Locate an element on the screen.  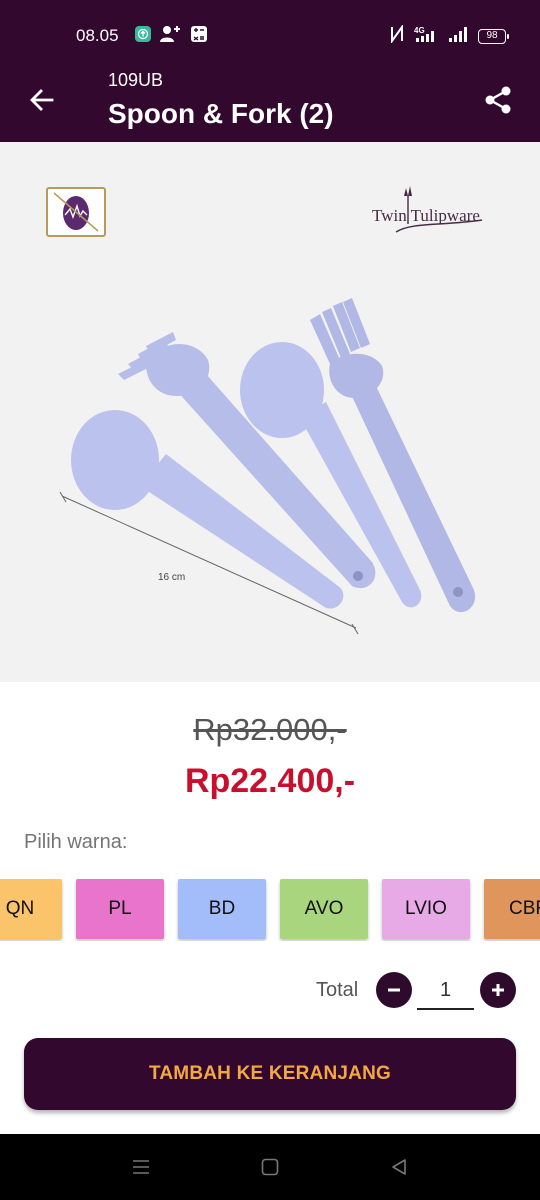
color-swatch-cbr: CBR is located at coordinates (512, 909).